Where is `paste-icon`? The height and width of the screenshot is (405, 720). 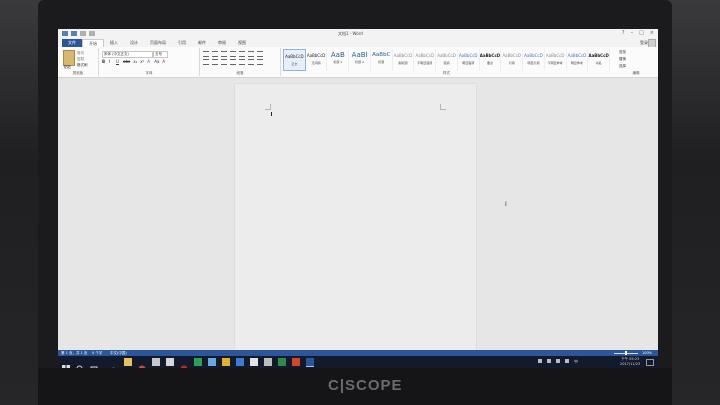 paste-icon is located at coordinates (69, 58).